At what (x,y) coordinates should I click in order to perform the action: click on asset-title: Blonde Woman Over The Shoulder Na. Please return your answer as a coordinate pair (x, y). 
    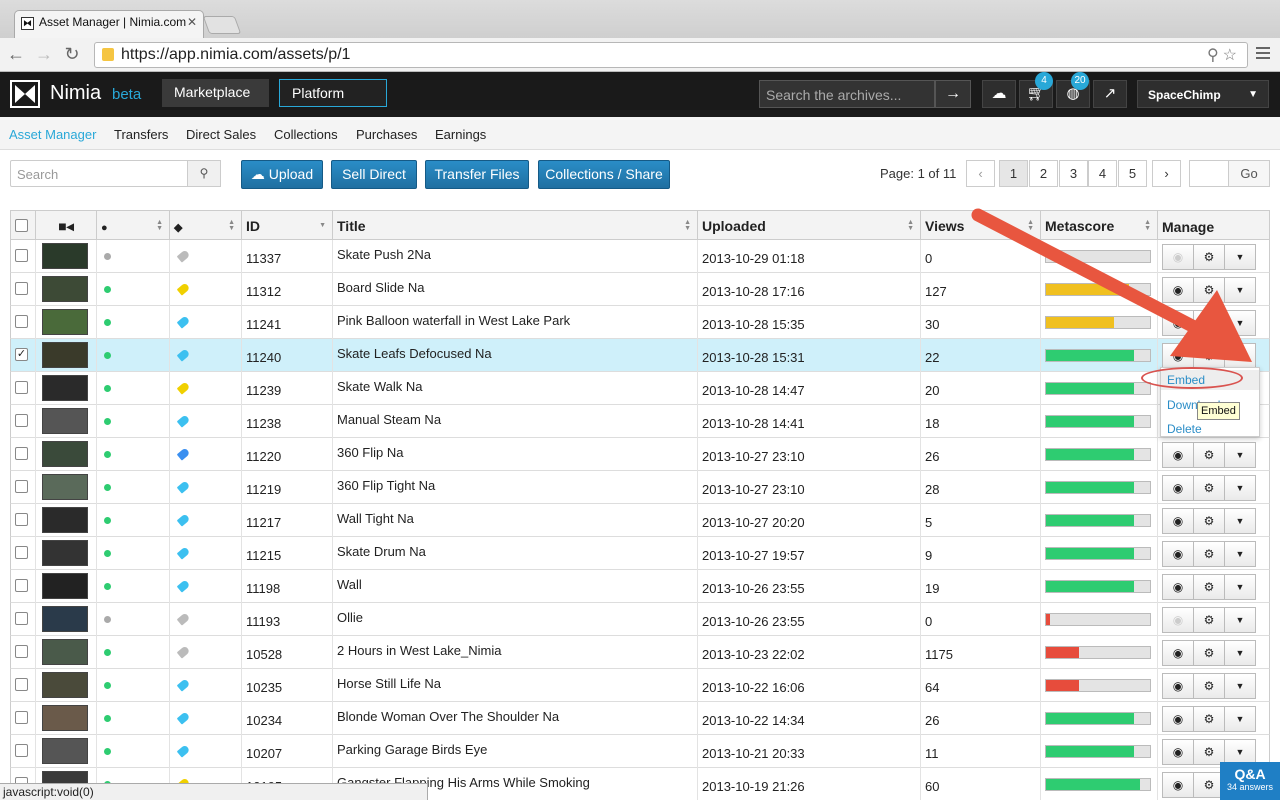
    Looking at the image, I should click on (448, 716).